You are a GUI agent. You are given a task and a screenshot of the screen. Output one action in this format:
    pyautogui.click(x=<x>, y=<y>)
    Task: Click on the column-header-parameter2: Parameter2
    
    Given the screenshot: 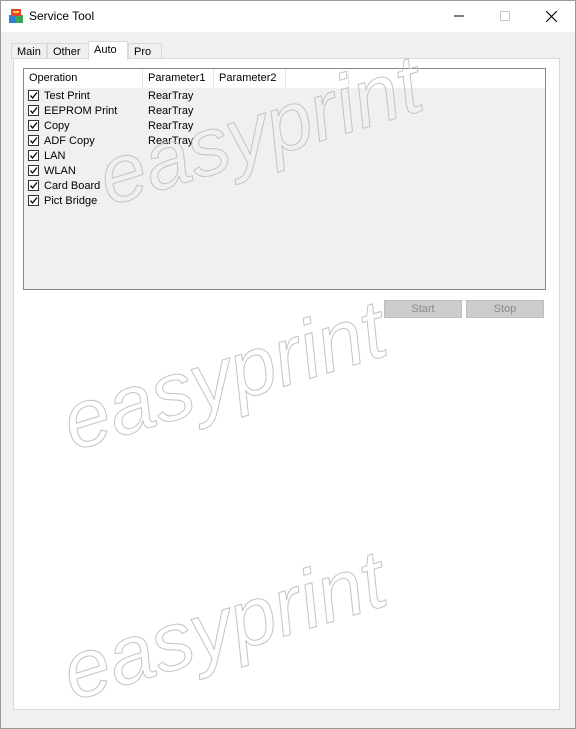 What is the action you would take?
    pyautogui.click(x=250, y=78)
    